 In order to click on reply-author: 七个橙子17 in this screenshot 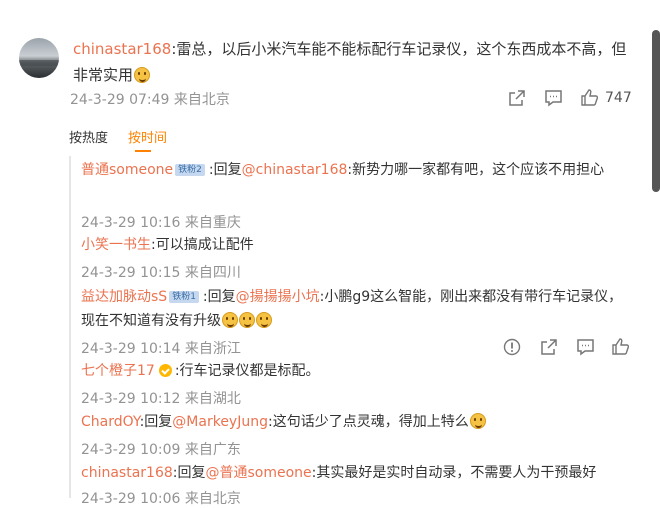, I will do `click(118, 371)`.